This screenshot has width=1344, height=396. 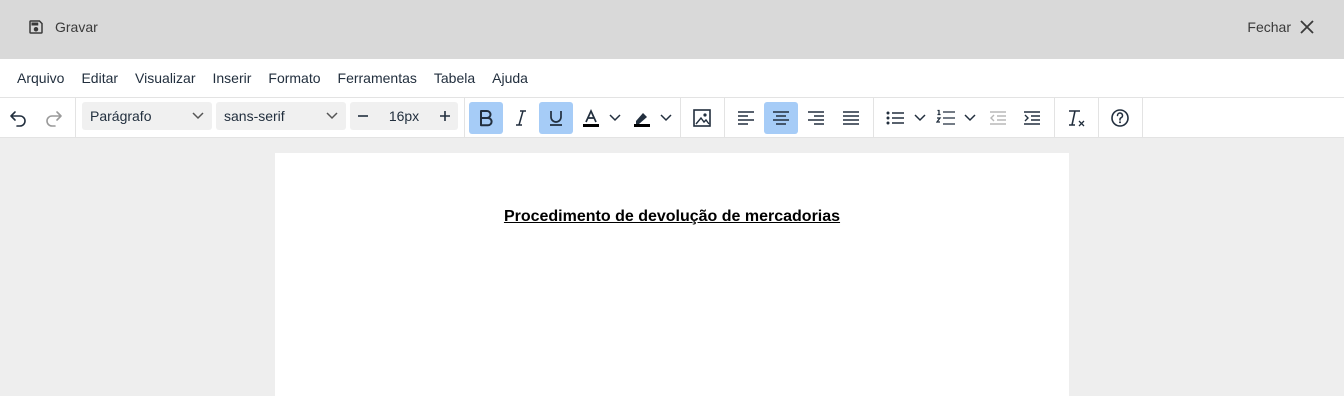 I want to click on help-button, so click(x=1120, y=118).